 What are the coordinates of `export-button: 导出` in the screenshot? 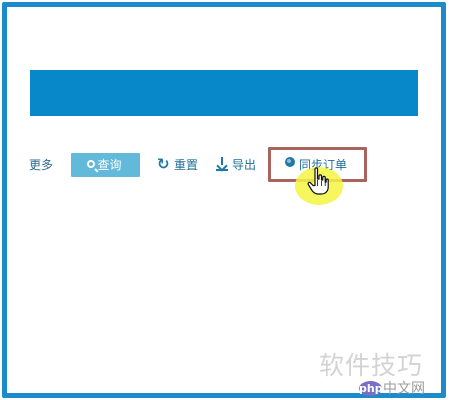 It's located at (244, 165).